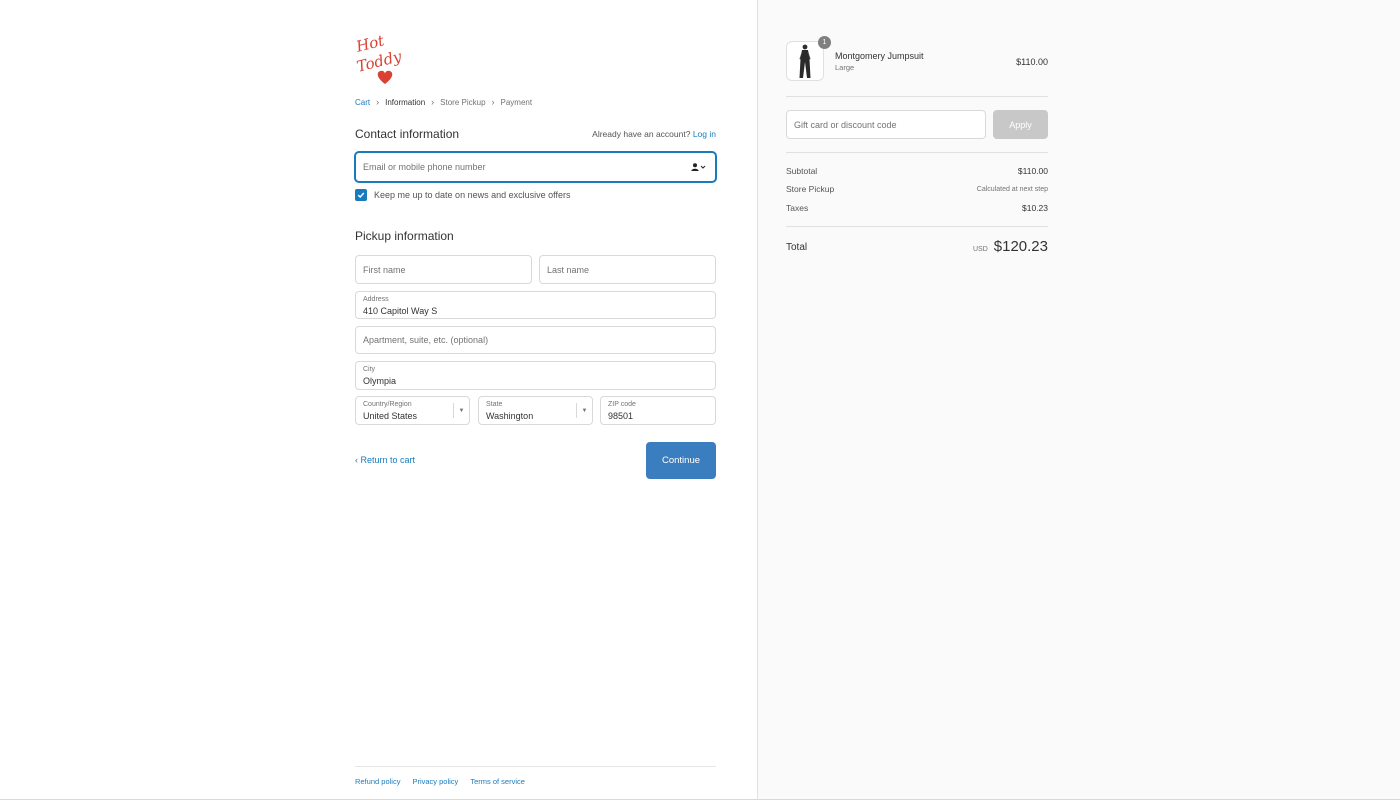 This screenshot has width=1400, height=800. I want to click on email-placeholder: Email or mobile phone number, so click(424, 167).